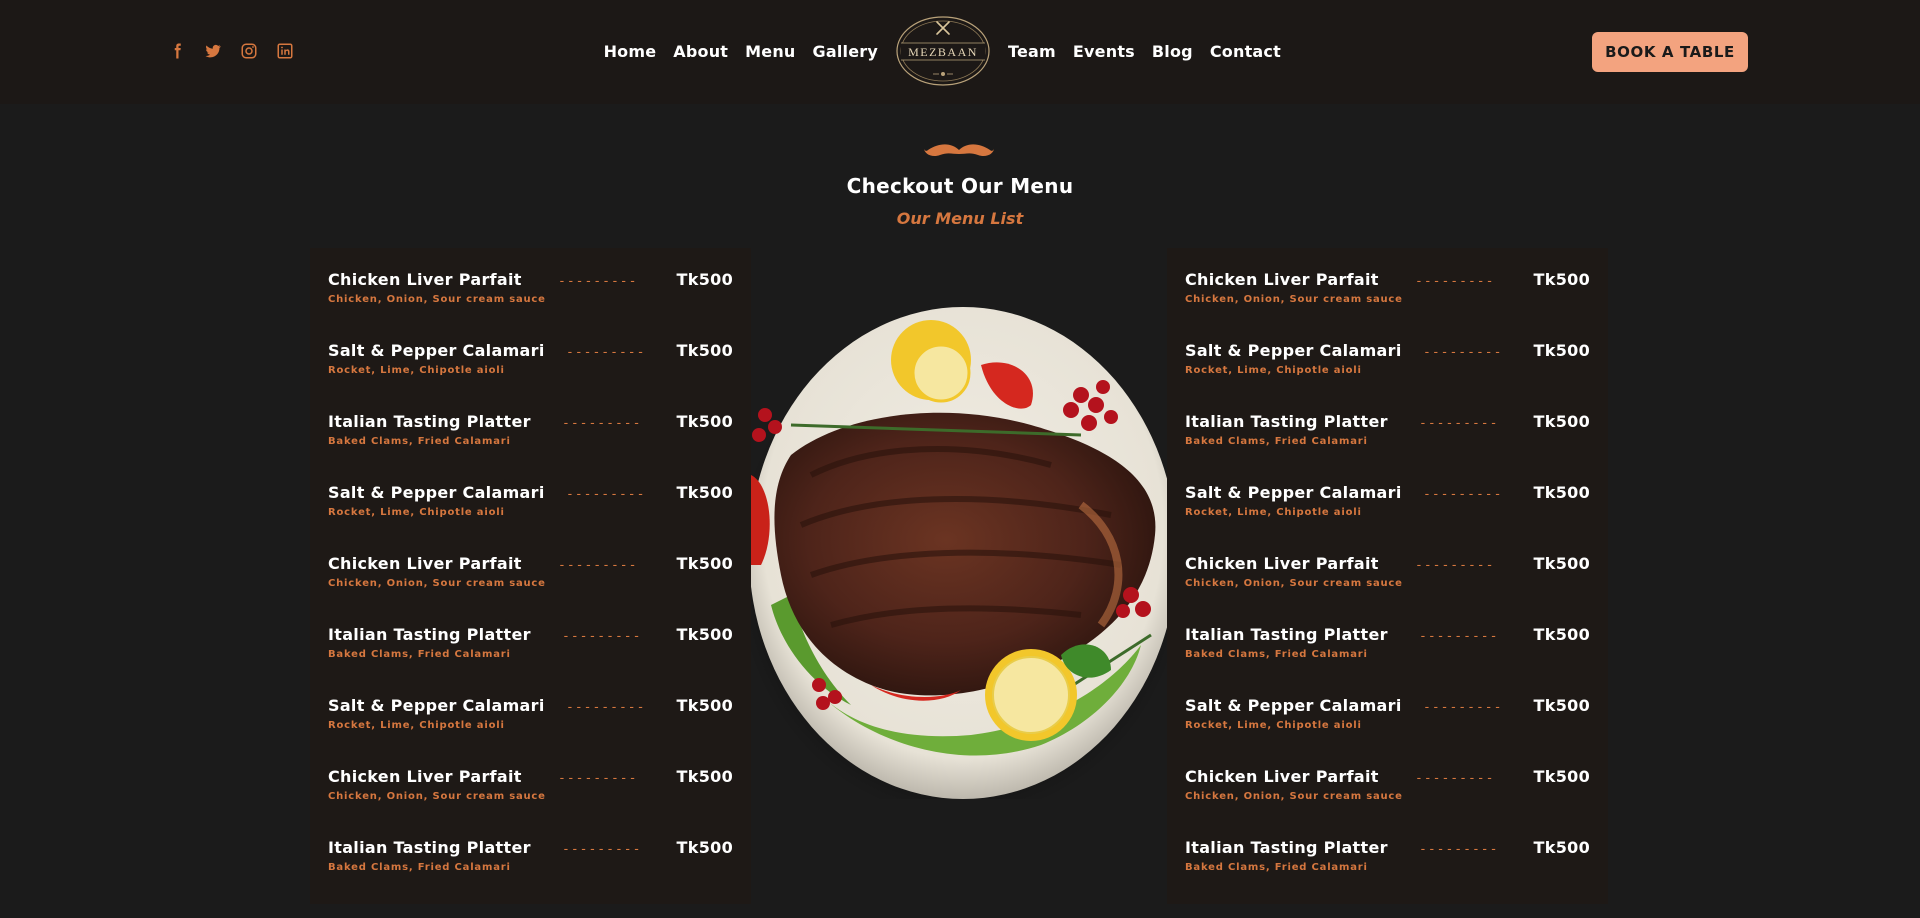 The width and height of the screenshot is (1920, 918). Describe the element at coordinates (943, 51) in the screenshot. I see `site-logo: MEZBAAN` at that location.